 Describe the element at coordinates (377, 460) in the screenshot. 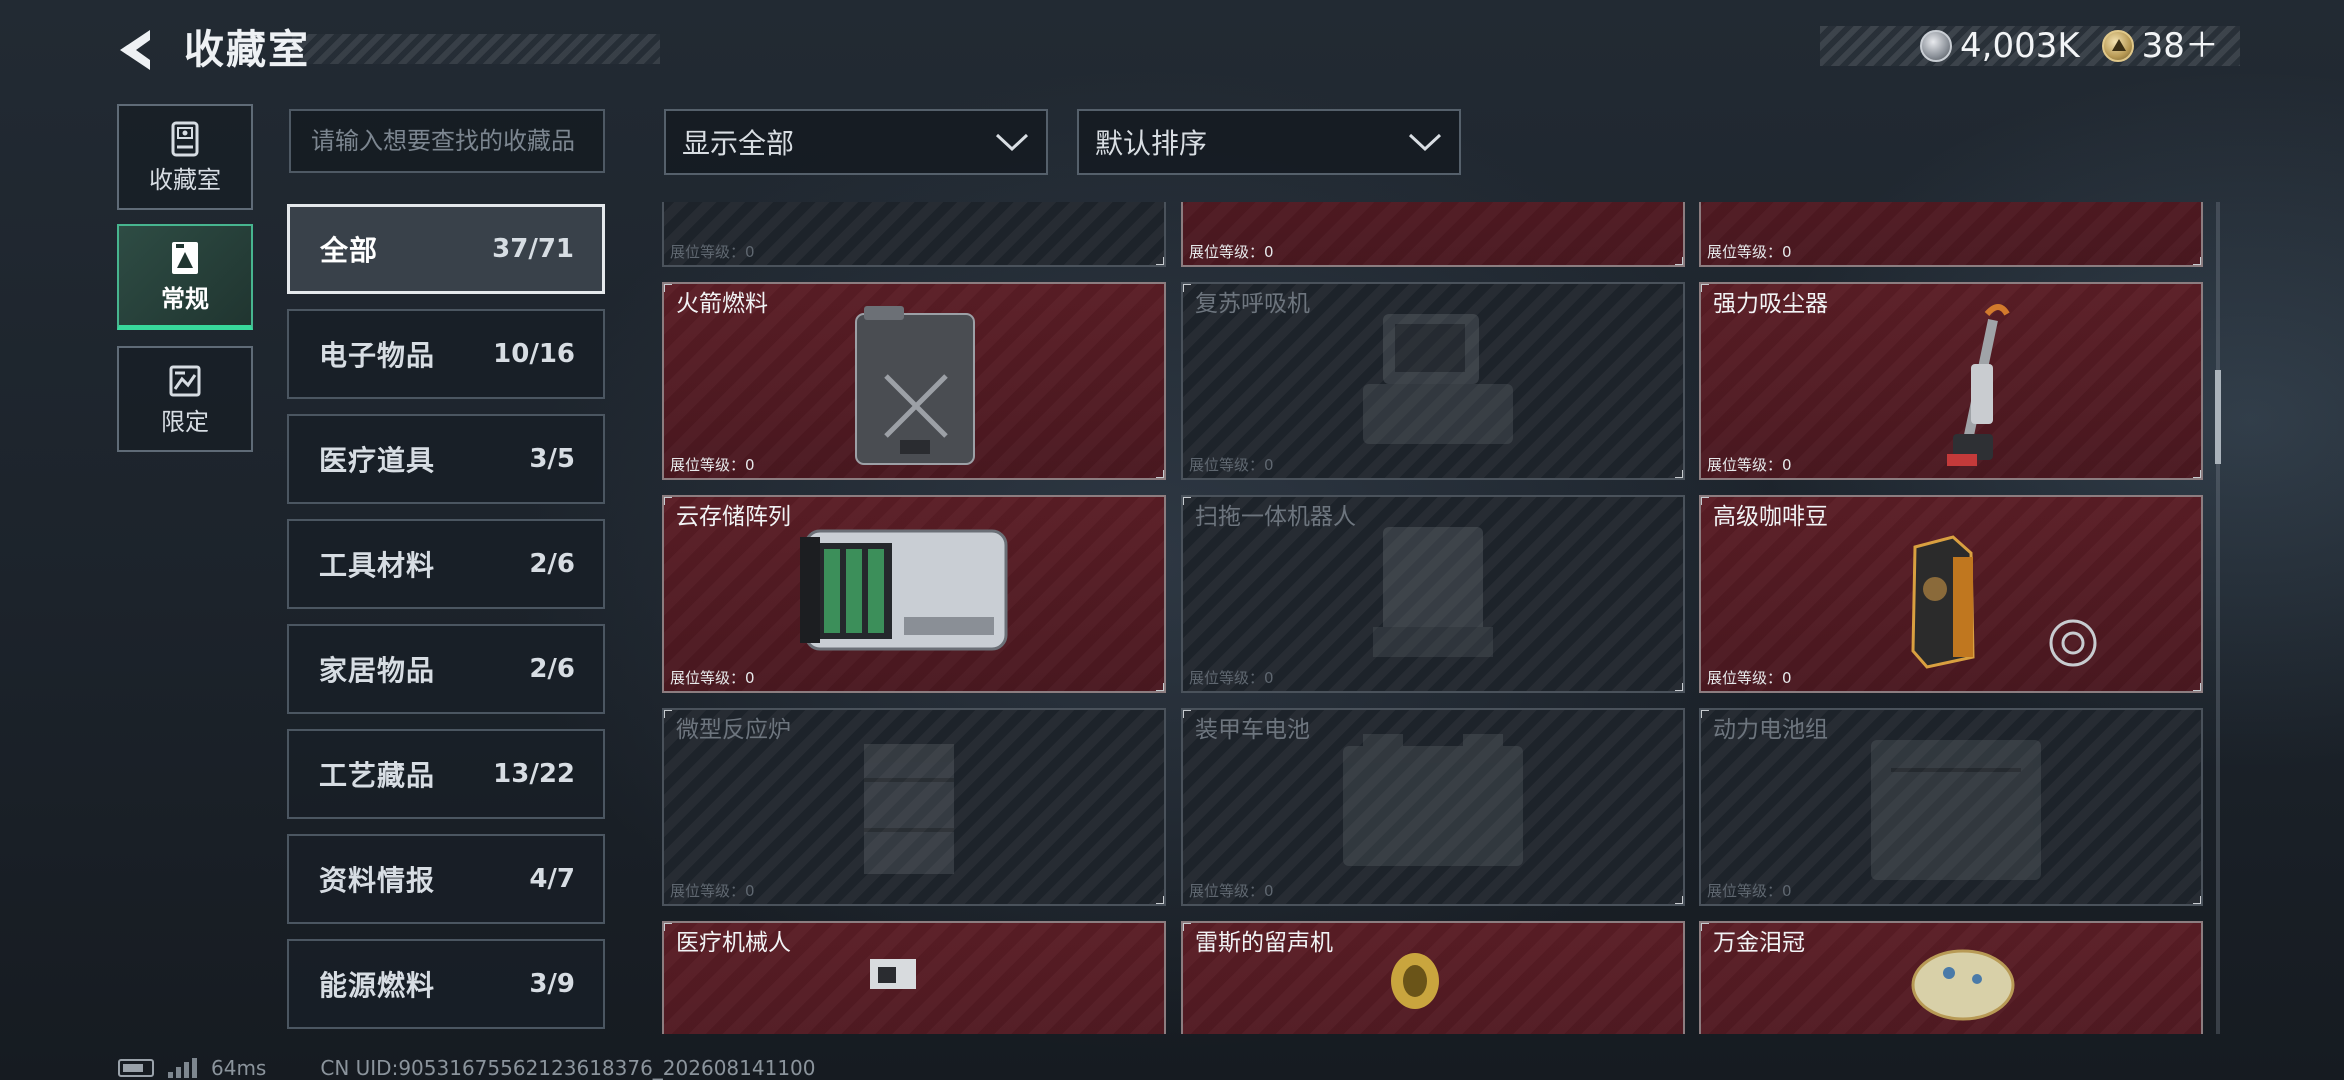

I see `category-name: 医疗道具` at that location.